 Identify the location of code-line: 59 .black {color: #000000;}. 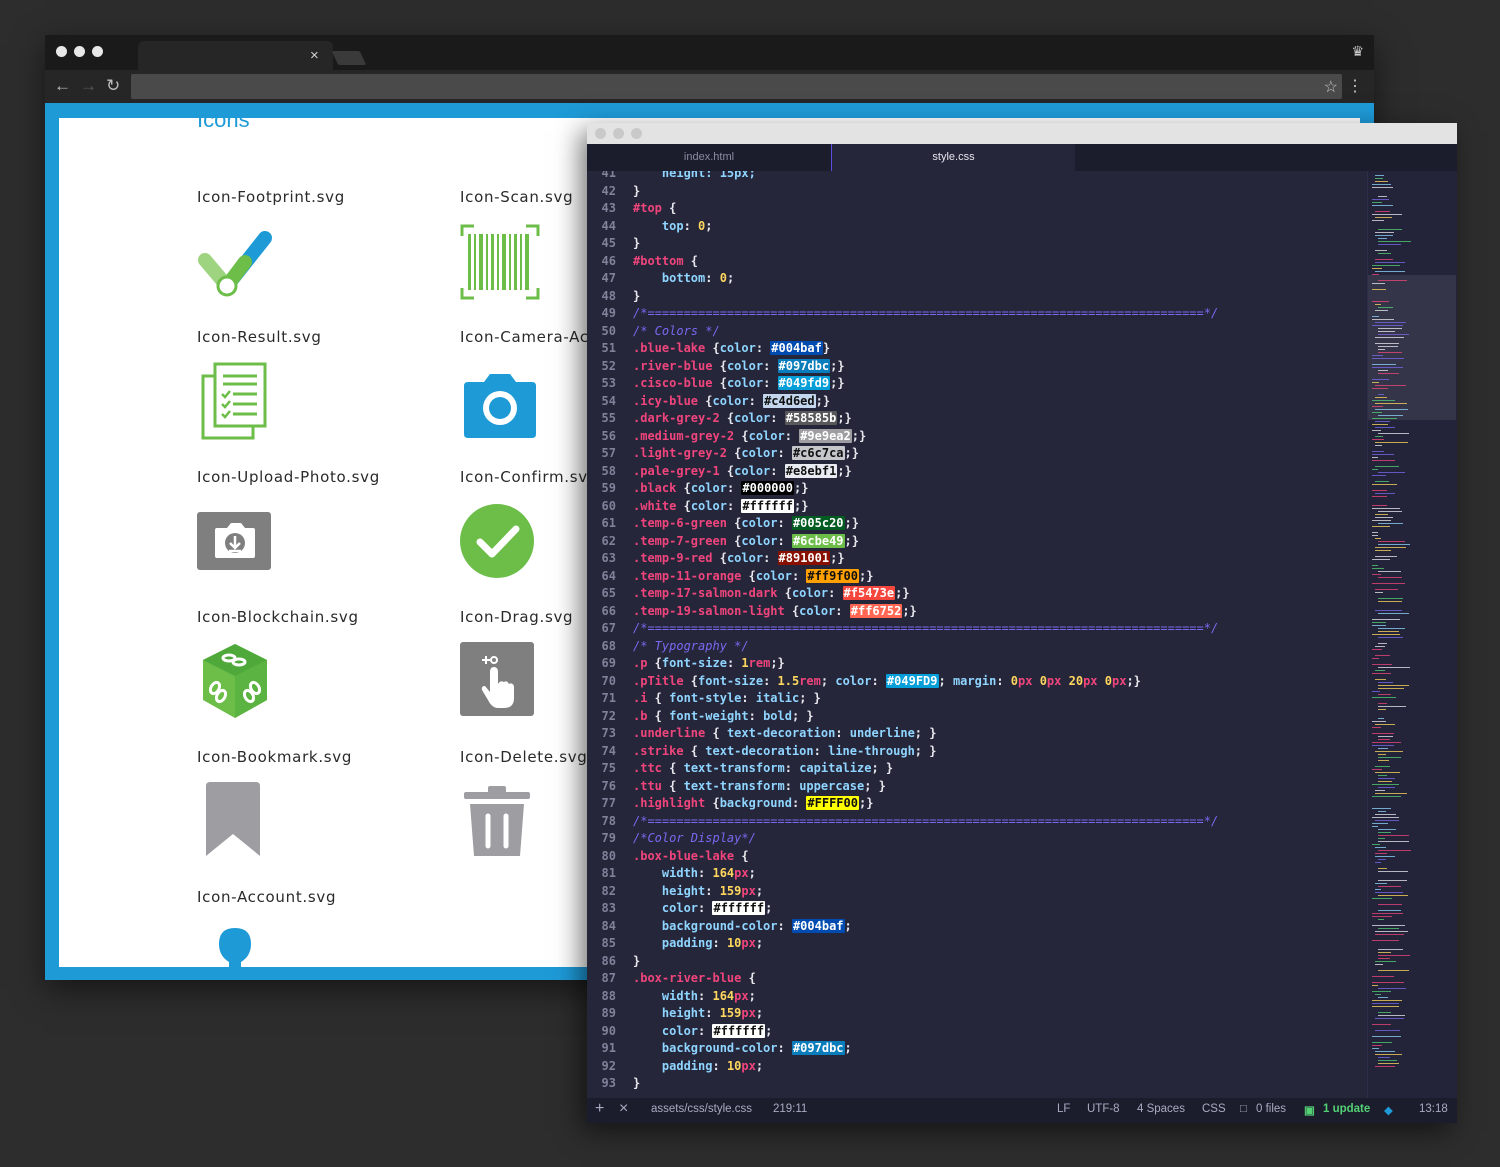
(977, 489).